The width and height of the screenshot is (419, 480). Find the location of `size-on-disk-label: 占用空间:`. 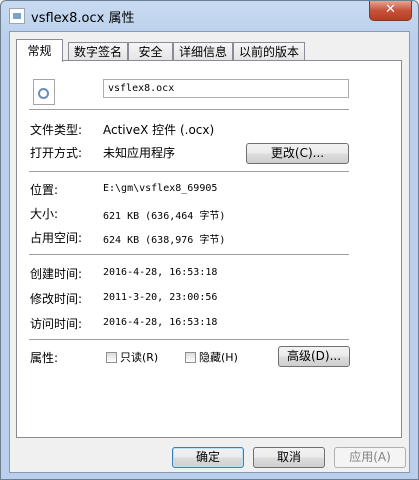

size-on-disk-label: 占用空间: is located at coordinates (56, 238).